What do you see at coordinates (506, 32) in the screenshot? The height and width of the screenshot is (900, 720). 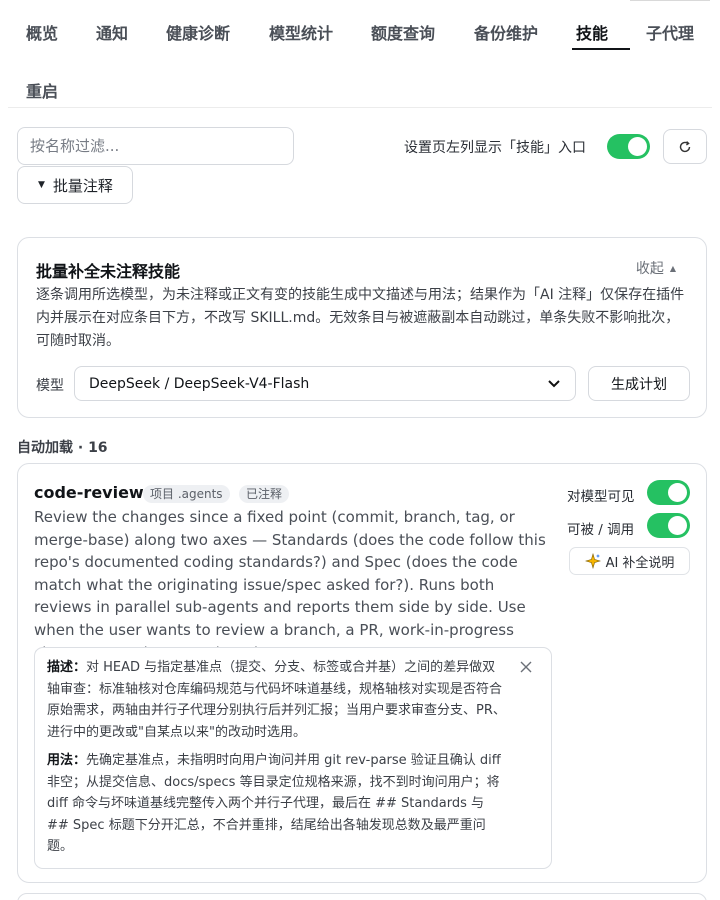 I see `tab-backup: 备份维护` at bounding box center [506, 32].